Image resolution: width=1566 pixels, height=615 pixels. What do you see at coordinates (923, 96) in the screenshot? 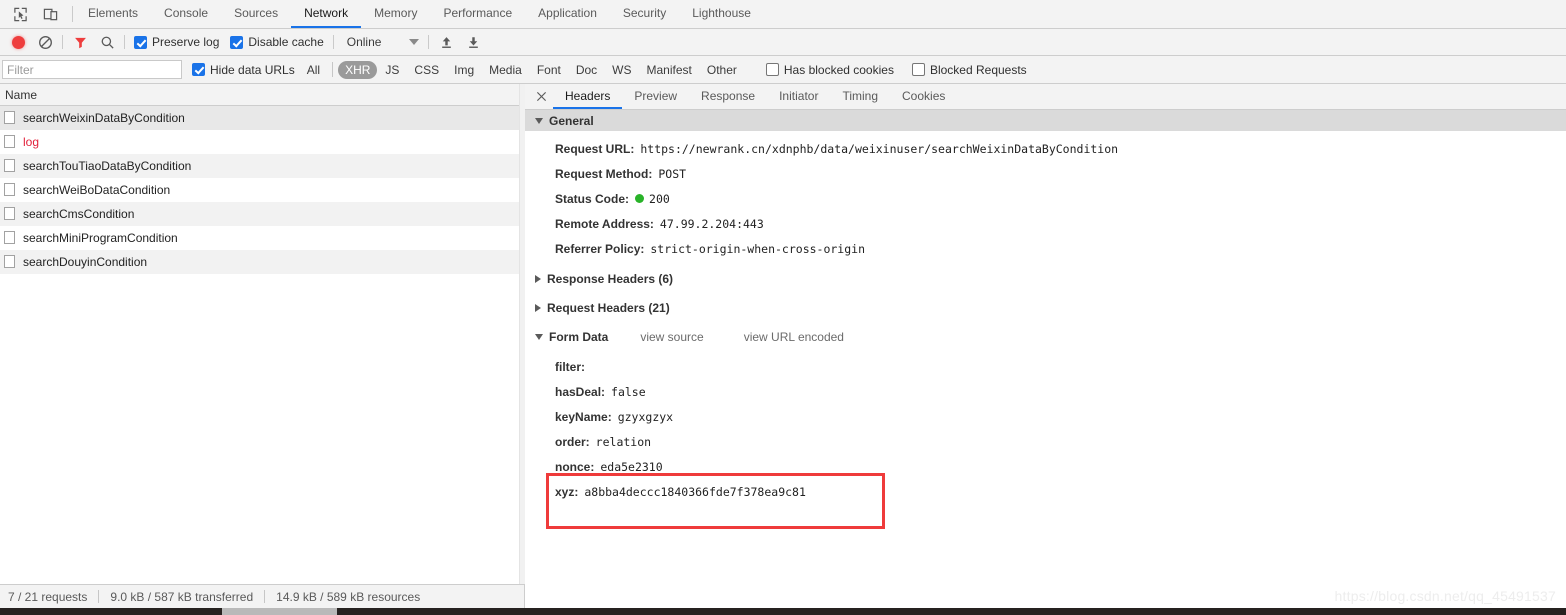
I see `tab-cookies: Cookies` at bounding box center [923, 96].